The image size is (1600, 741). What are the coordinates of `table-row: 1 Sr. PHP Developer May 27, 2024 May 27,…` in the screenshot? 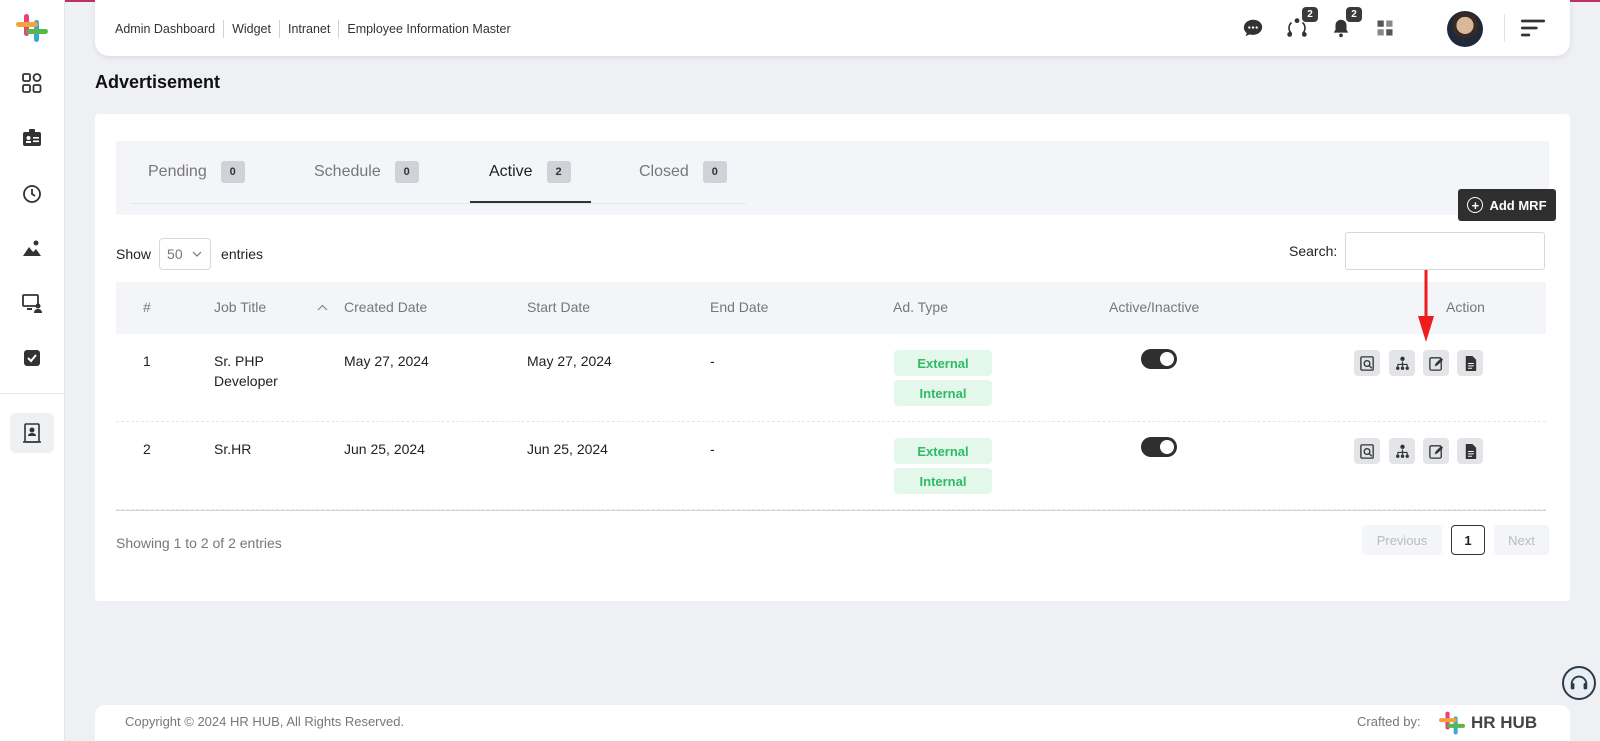 It's located at (831, 378).